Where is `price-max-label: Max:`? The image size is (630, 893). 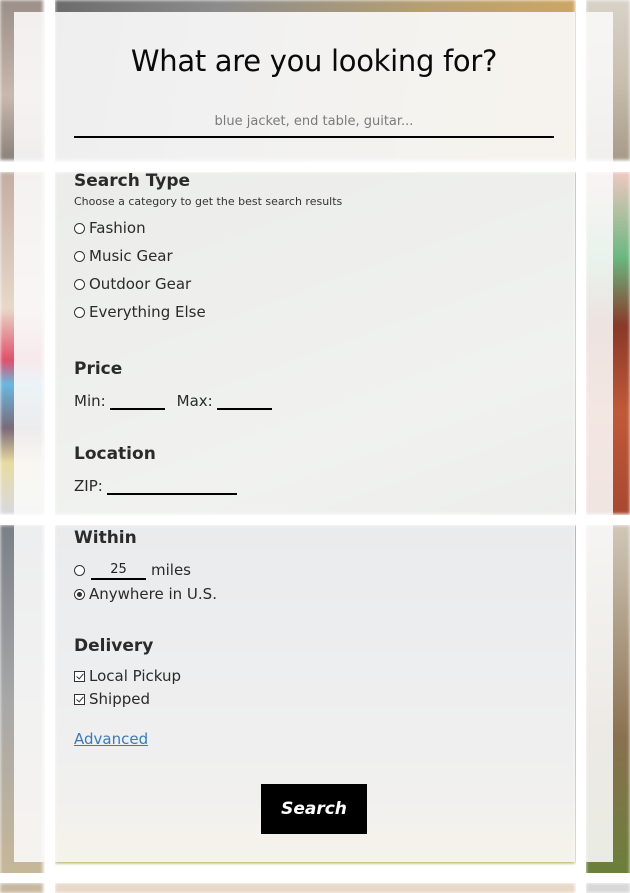
price-max-label: Max: is located at coordinates (194, 401).